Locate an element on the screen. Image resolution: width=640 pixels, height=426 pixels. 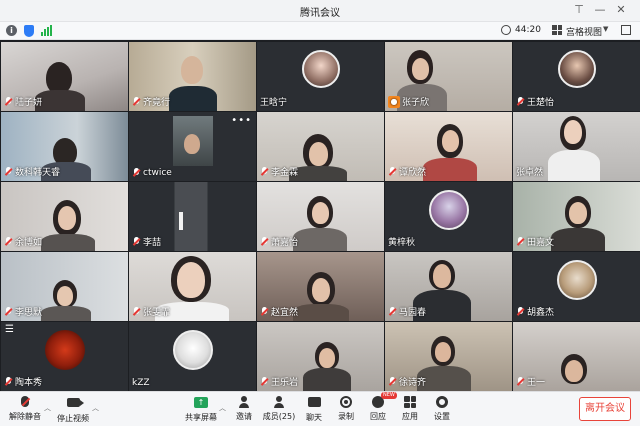
participant-name: 李喆 is located at coordinates (146, 241).